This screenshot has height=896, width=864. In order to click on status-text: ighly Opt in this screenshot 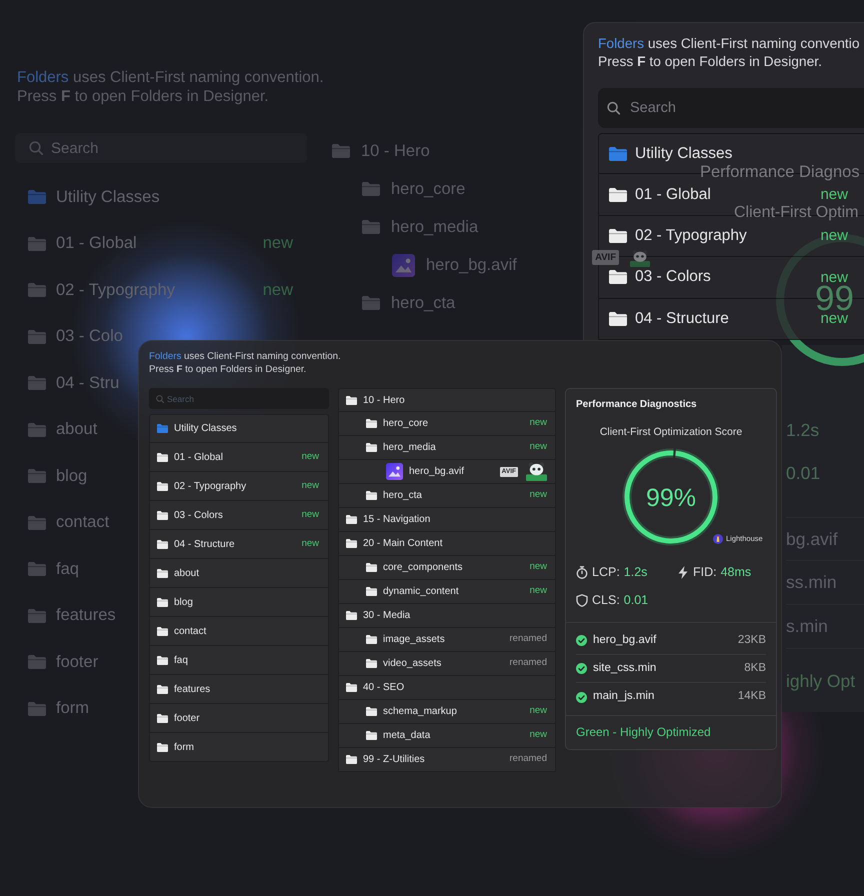, I will do `click(821, 681)`.